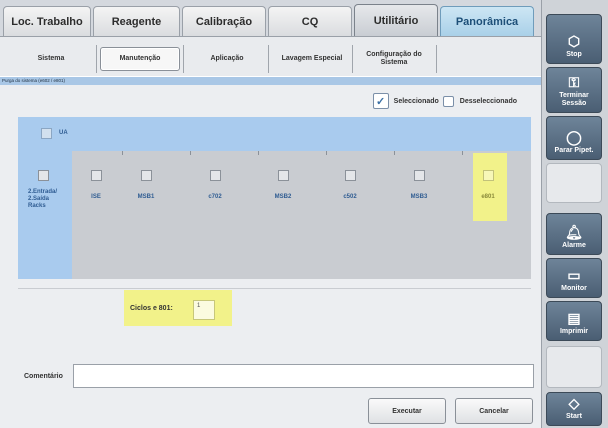 This screenshot has width=608, height=428. I want to click on cycles-label: Ciclos e 801:, so click(151, 308).